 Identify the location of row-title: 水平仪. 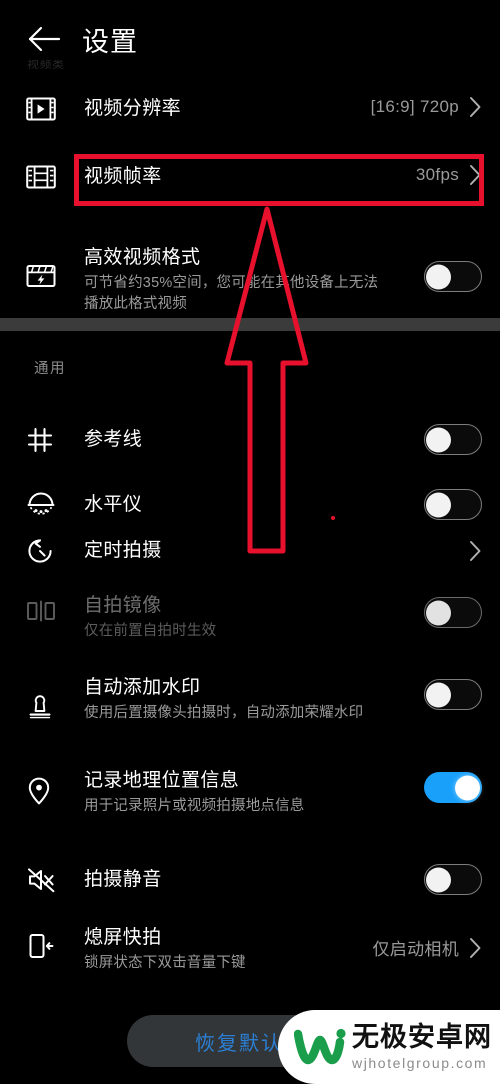
(113, 504).